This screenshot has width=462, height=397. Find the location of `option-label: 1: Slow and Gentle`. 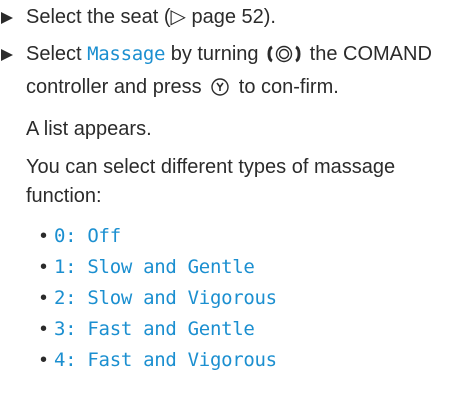

option-label: 1: Slow and Gentle is located at coordinates (154, 267).